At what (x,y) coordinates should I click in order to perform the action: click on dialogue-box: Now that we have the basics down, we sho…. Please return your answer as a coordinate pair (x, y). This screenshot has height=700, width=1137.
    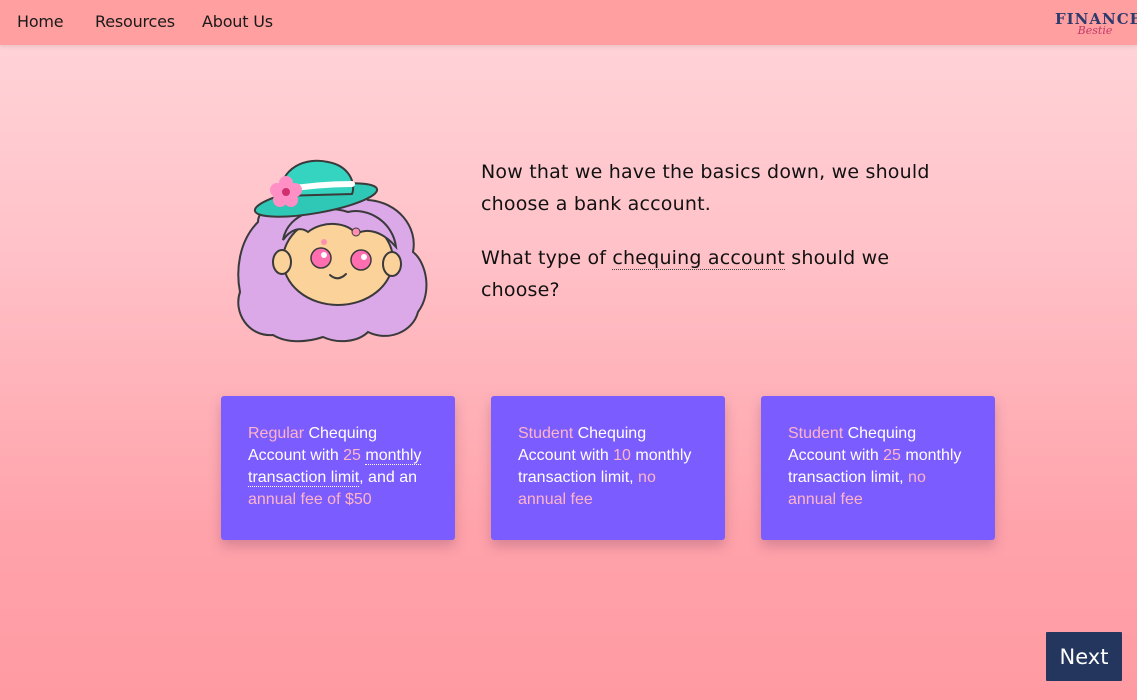
    Looking at the image, I should click on (716, 242).